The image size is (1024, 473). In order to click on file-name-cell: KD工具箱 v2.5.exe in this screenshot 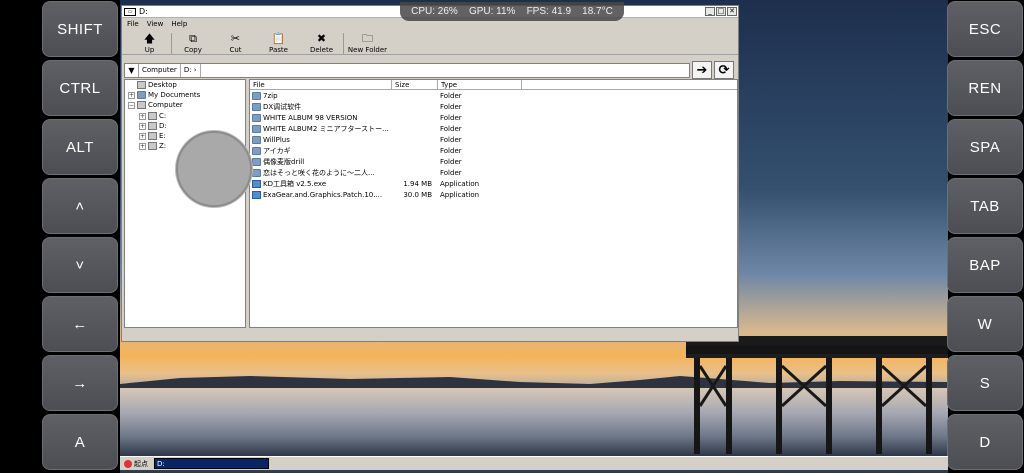, I will do `click(321, 184)`.